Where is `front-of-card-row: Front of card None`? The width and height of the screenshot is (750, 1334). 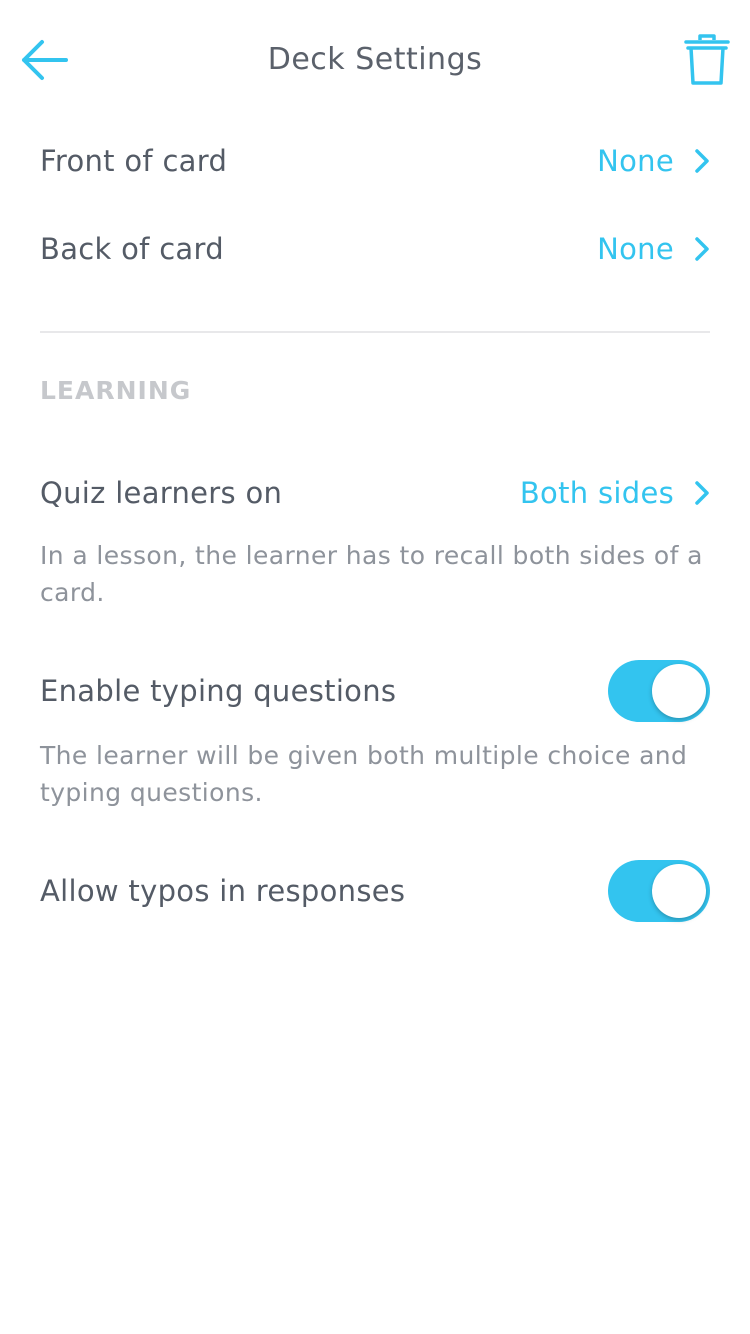 front-of-card-row: Front of card None is located at coordinates (375, 161).